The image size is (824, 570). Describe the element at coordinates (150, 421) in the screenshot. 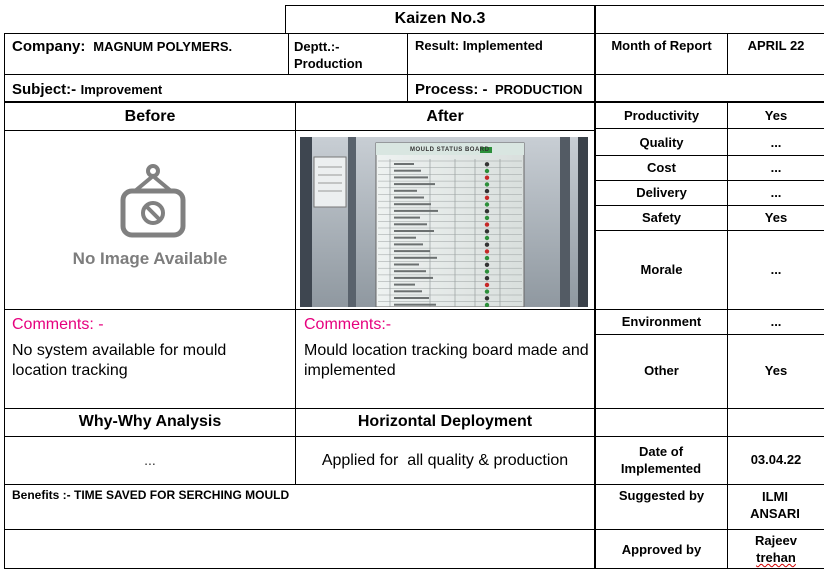

I see `why-why-heading: Why-Why Analysis` at that location.